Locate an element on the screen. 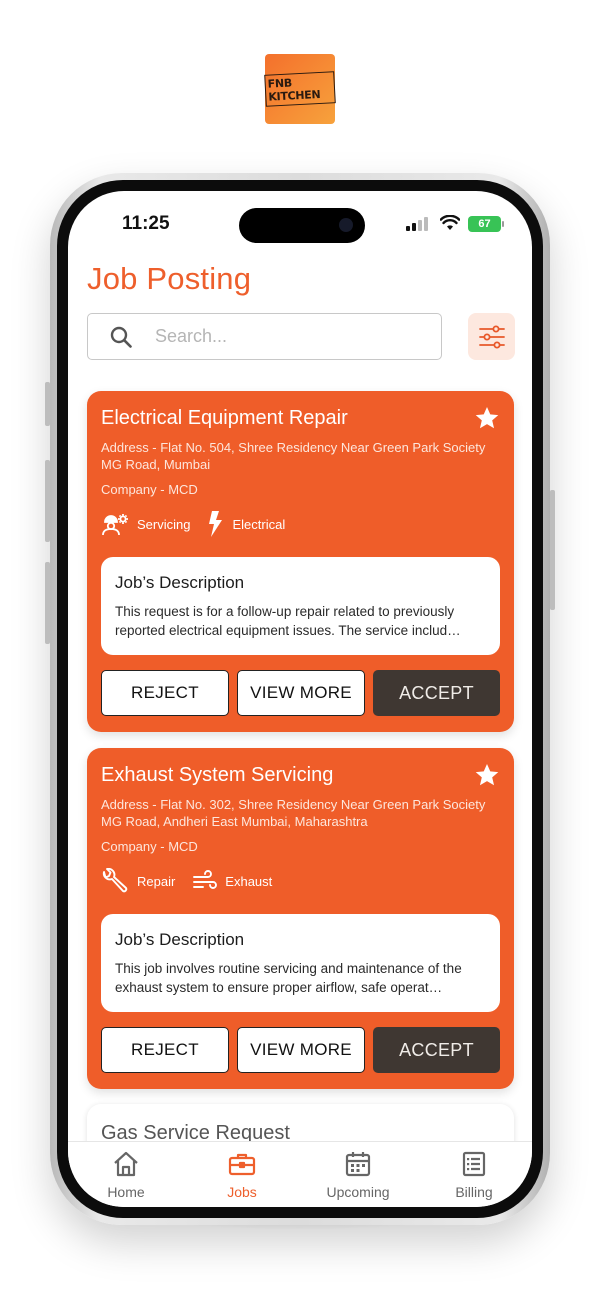 Image resolution: width=600 pixels, height=1298 pixels. tab-label: Billing is located at coordinates (474, 1192).